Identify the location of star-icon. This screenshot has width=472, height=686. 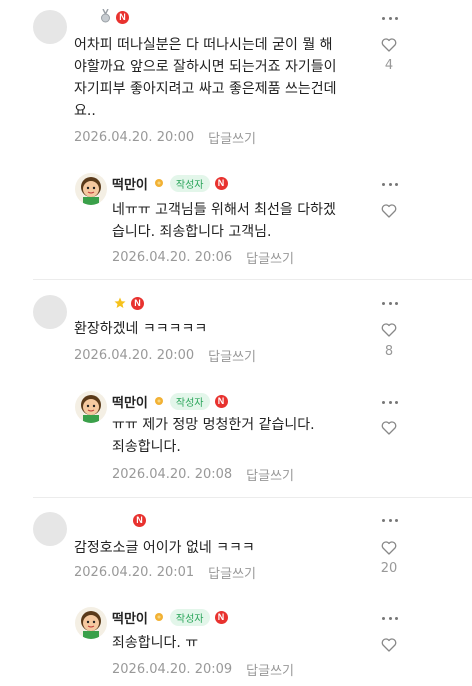
(120, 303).